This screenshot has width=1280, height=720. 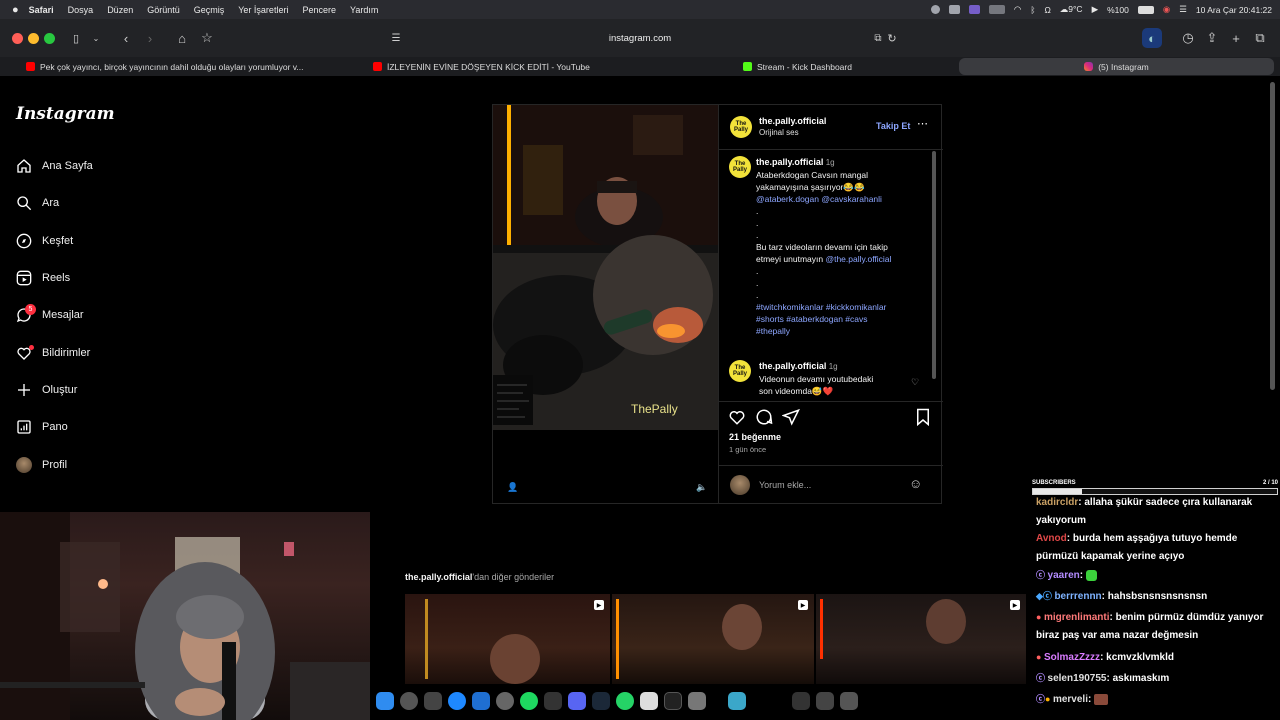 What do you see at coordinates (640, 38) in the screenshot?
I see `address-bar: instagram.com` at bounding box center [640, 38].